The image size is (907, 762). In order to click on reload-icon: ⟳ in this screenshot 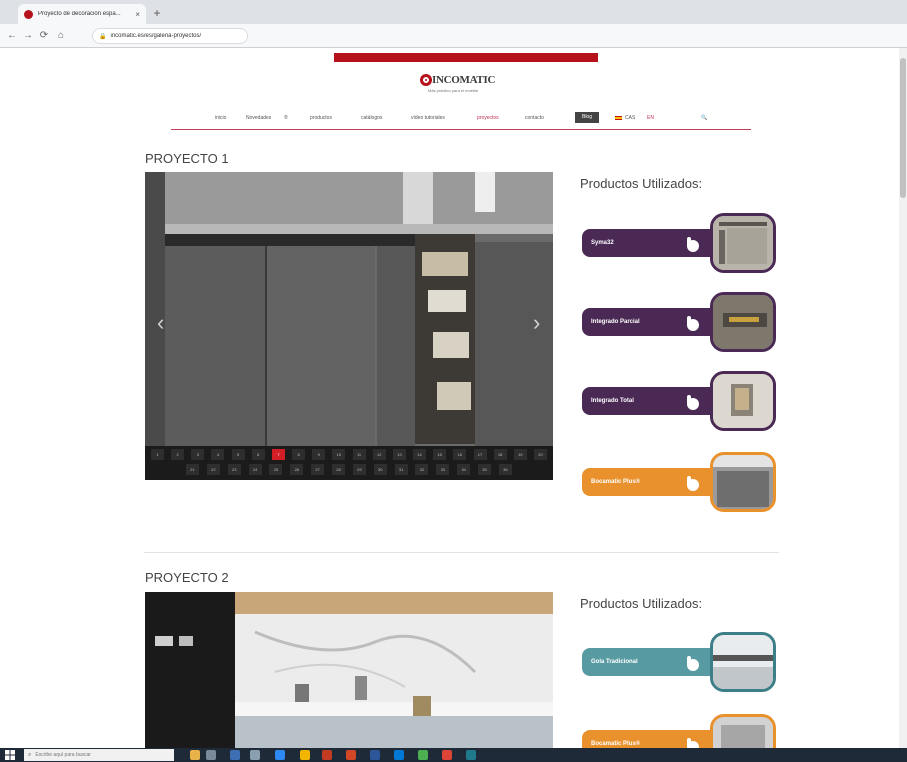, I will do `click(44, 36)`.